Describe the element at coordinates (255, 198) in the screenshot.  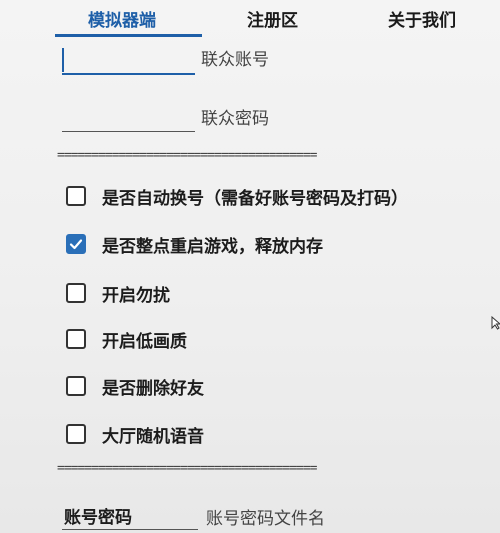
I see `option-label: 是否自动换号（需备好账号密码及打码）` at that location.